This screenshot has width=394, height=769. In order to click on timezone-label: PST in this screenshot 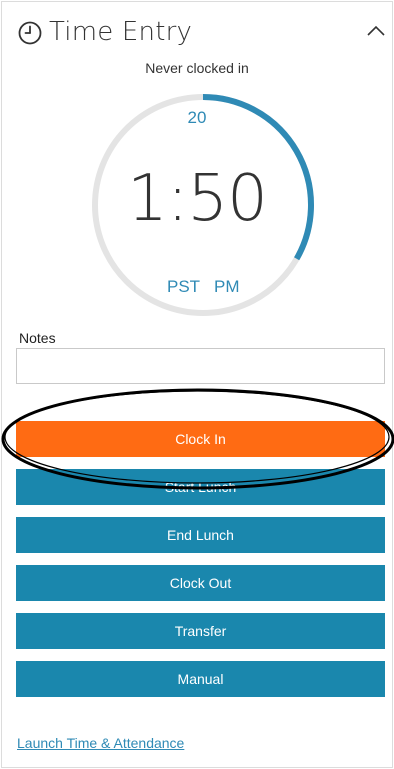, I will do `click(184, 286)`.